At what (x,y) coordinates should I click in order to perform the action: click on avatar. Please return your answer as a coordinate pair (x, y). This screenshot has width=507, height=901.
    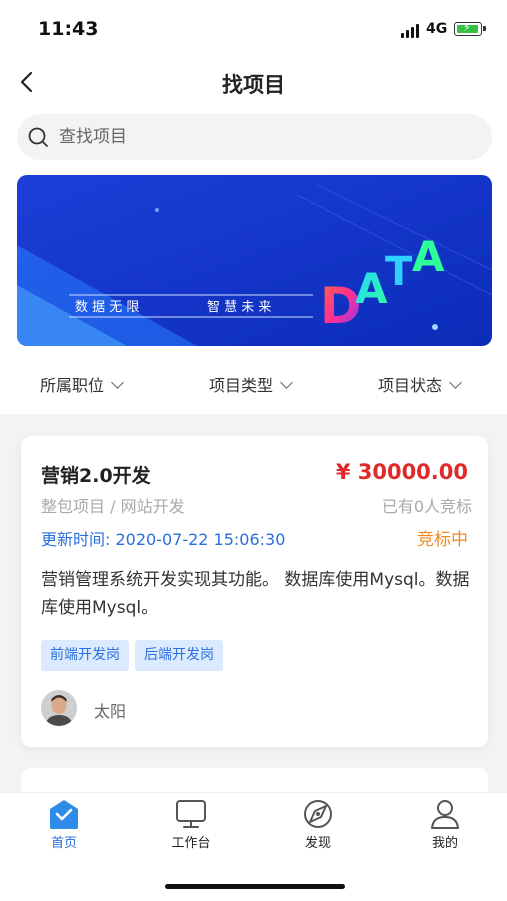
    Looking at the image, I should click on (59, 708).